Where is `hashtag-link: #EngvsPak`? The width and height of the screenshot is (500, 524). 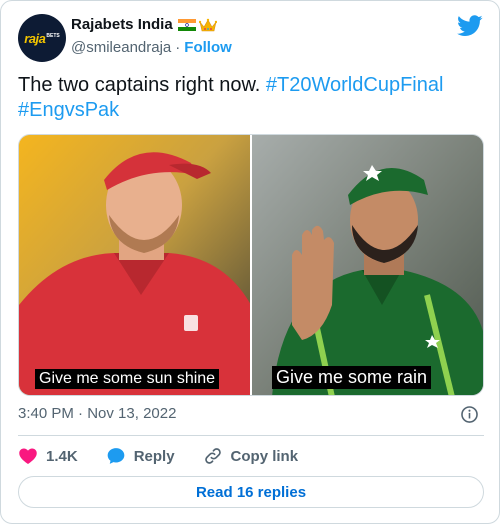 hashtag-link: #EngvsPak is located at coordinates (68, 110).